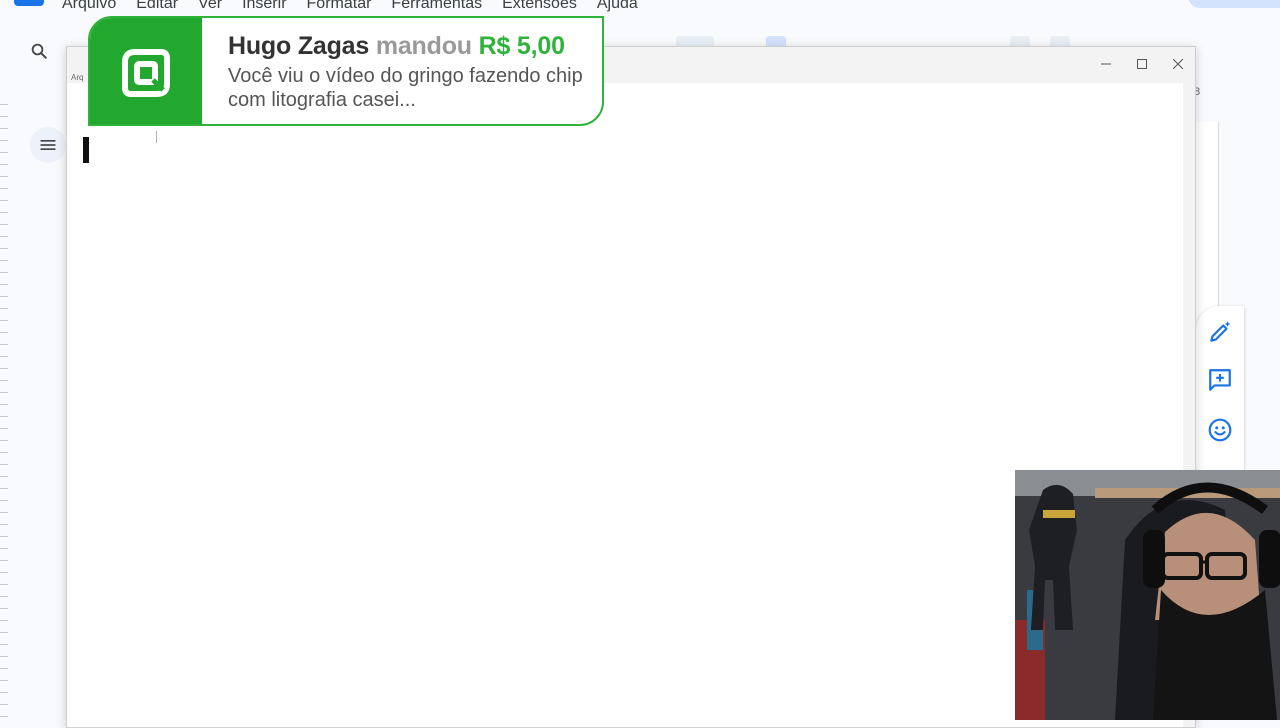 This screenshot has height=728, width=1280. I want to click on vertical-ruler, so click(4, 412).